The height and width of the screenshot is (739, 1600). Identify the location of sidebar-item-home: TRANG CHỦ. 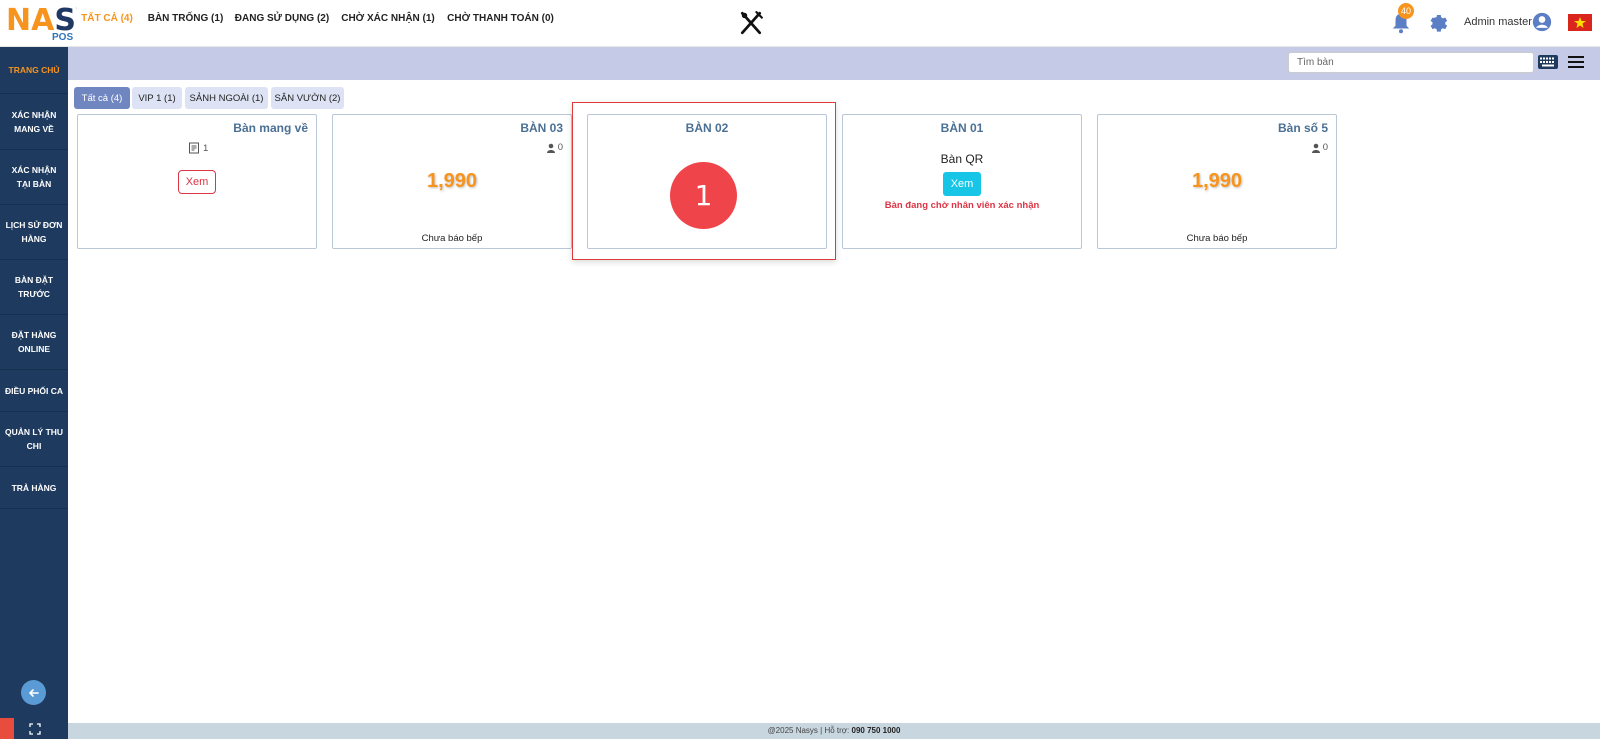
(34, 70).